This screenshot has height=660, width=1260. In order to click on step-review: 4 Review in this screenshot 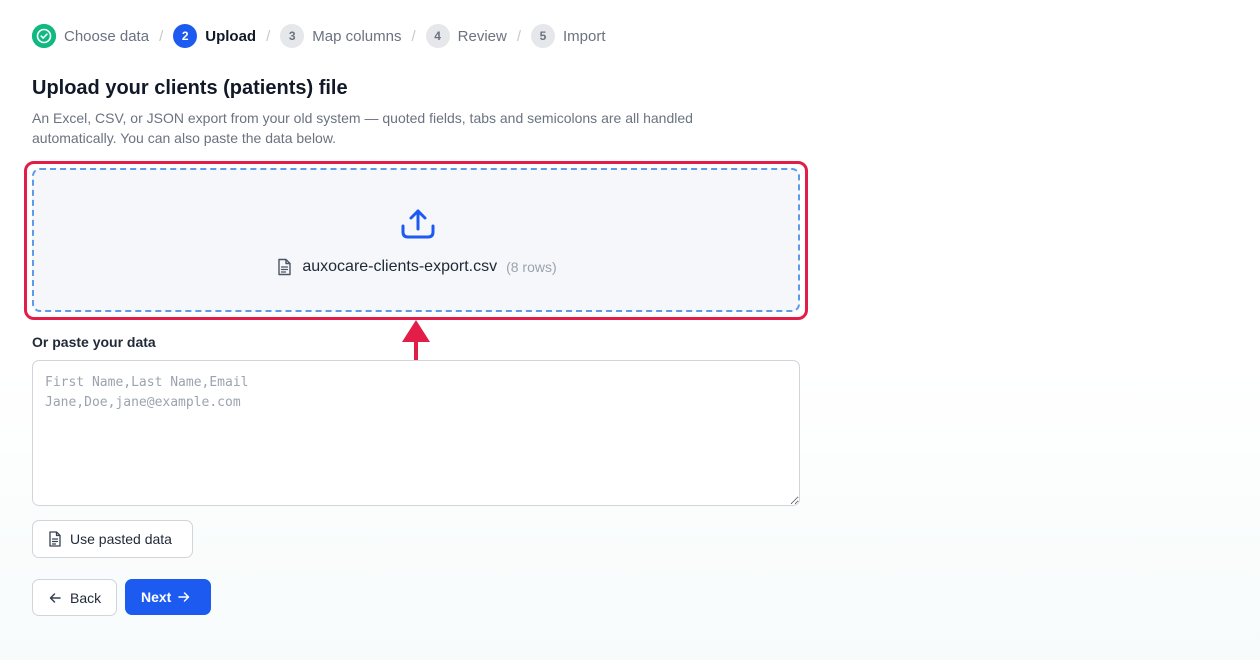, I will do `click(466, 36)`.